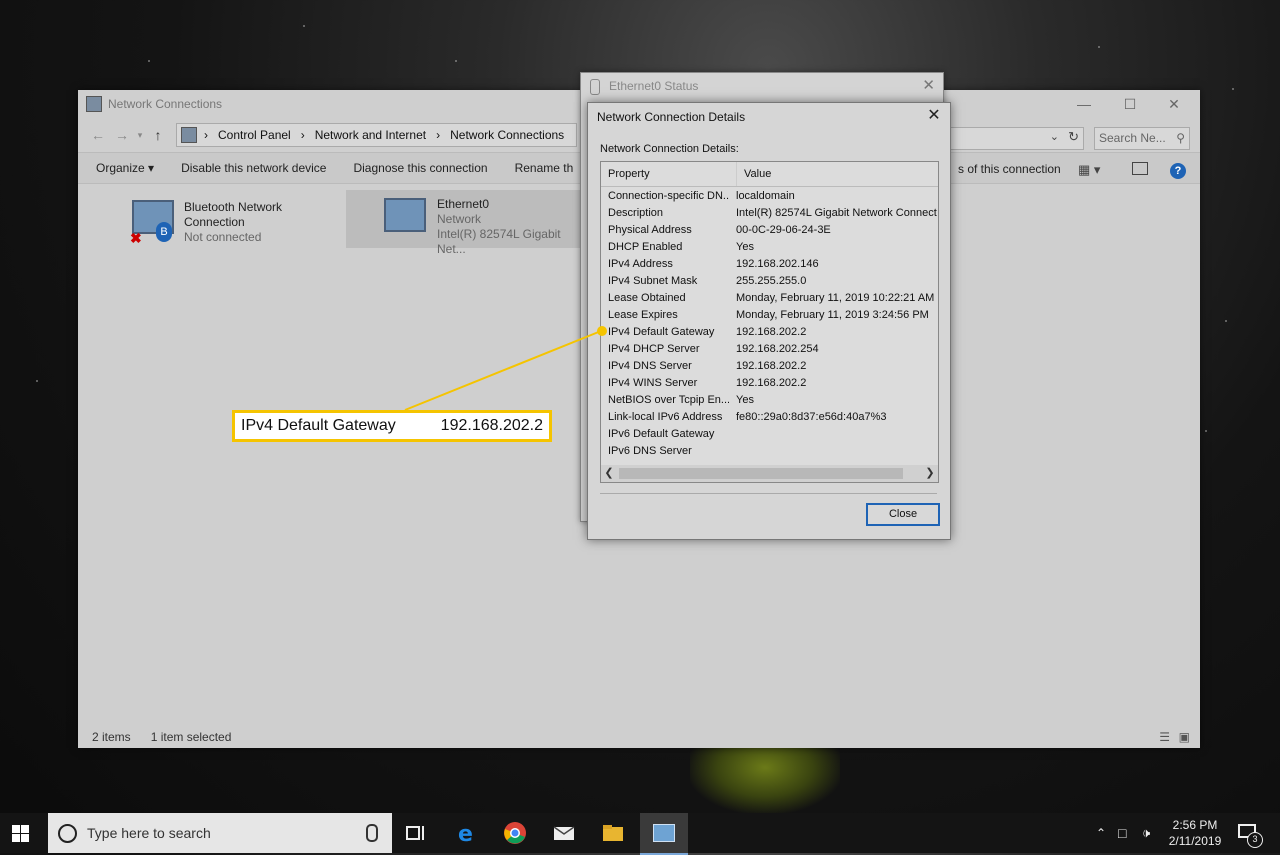 This screenshot has width=1280, height=855. Describe the element at coordinates (769, 436) in the screenshot. I see `table-row: IPv6 Default Gateway` at that location.